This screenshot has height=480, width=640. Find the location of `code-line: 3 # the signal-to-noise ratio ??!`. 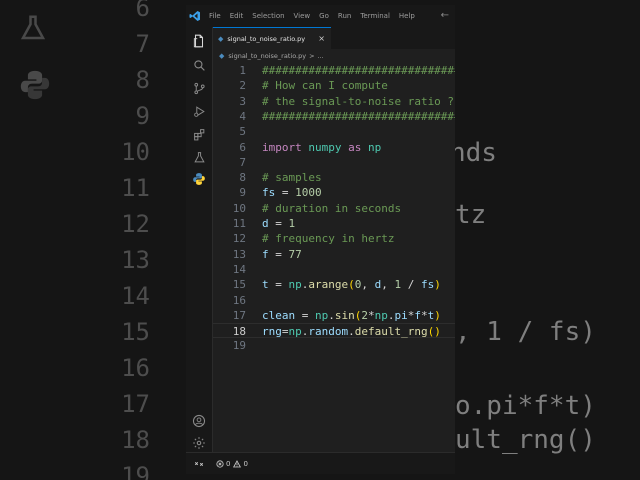

code-line: 3 # the signal-to-noise ratio ??! is located at coordinates (334, 101).